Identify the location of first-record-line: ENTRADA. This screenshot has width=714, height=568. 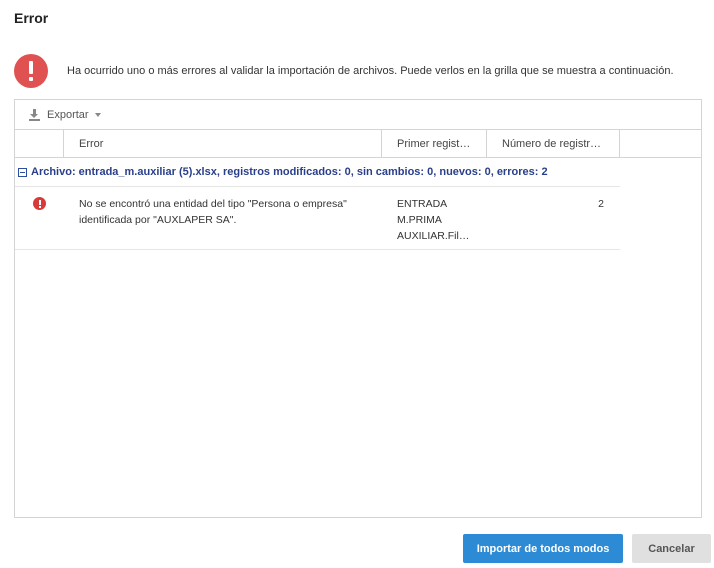
(422, 204).